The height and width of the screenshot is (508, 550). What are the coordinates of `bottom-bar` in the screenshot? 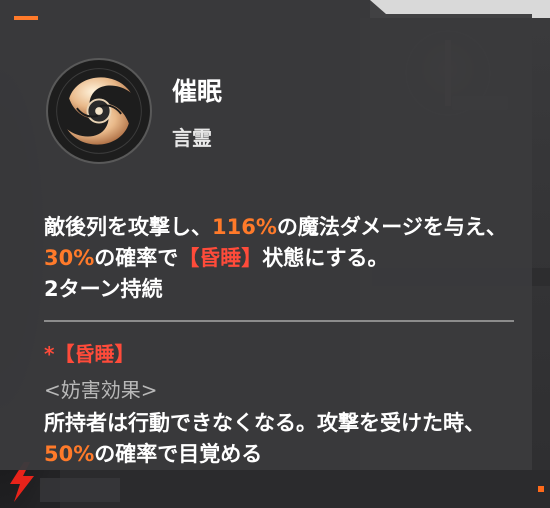 It's located at (305, 489).